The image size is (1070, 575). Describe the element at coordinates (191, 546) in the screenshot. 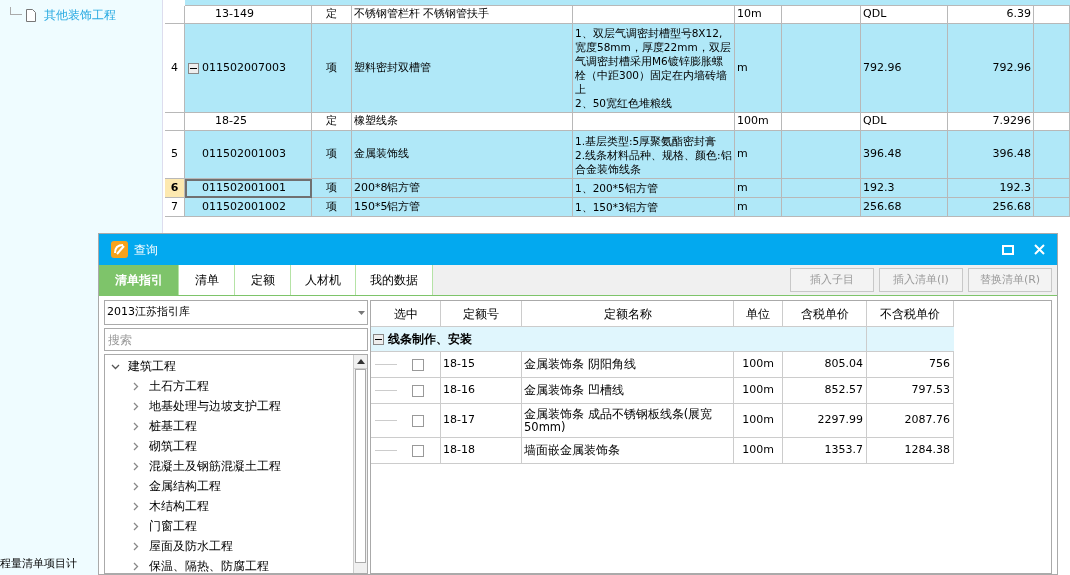

I see `tree-item: 屋面及防水工程` at that location.